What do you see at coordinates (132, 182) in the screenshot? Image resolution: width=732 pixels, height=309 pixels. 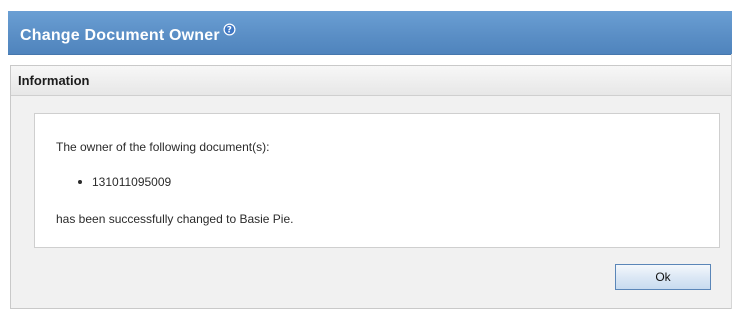 I see `document-id: 131011095009` at bounding box center [132, 182].